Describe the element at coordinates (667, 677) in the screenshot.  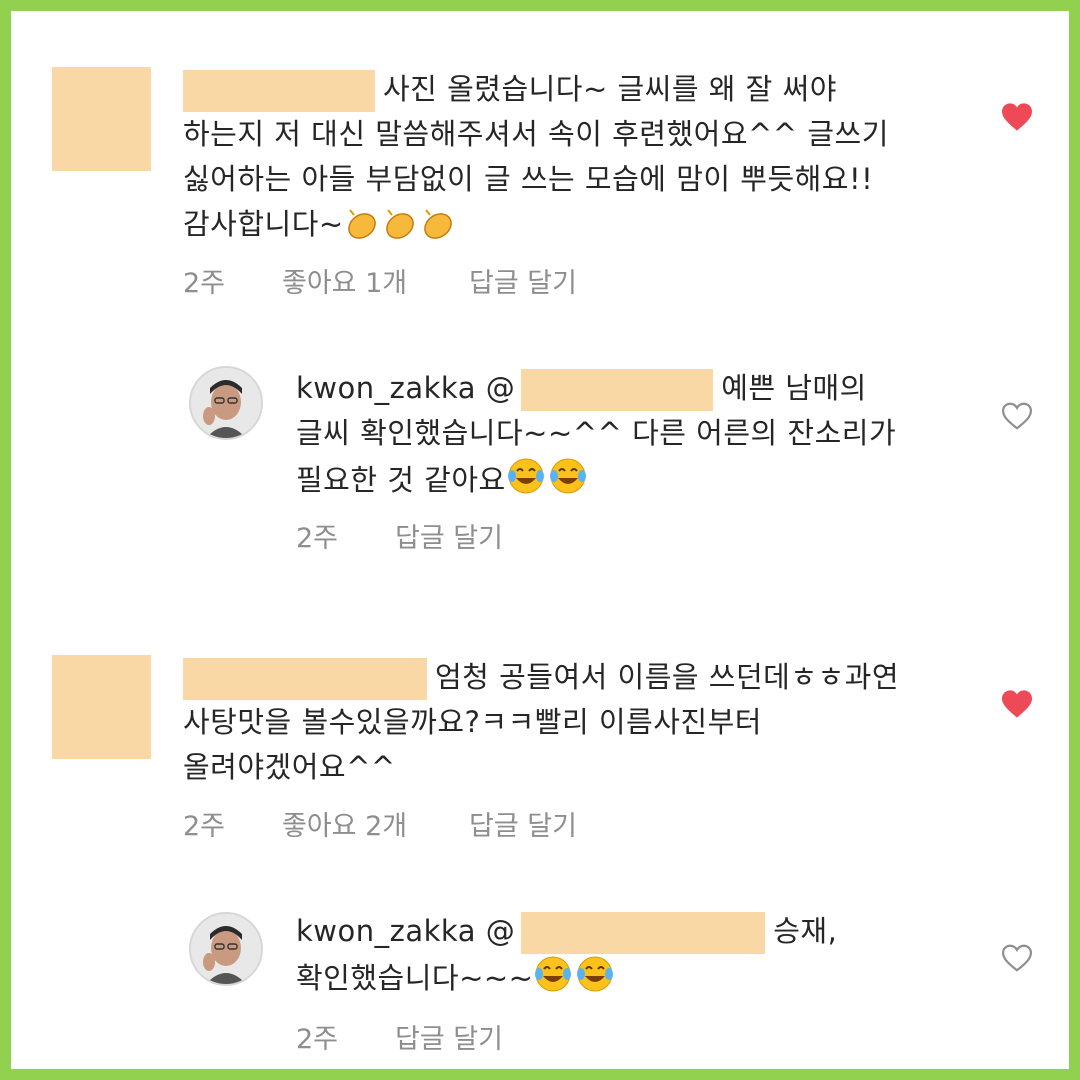
I see `comment-3-line-1: 엄청 공들여서 이름을 쓰던데ㅎㅎ과연` at that location.